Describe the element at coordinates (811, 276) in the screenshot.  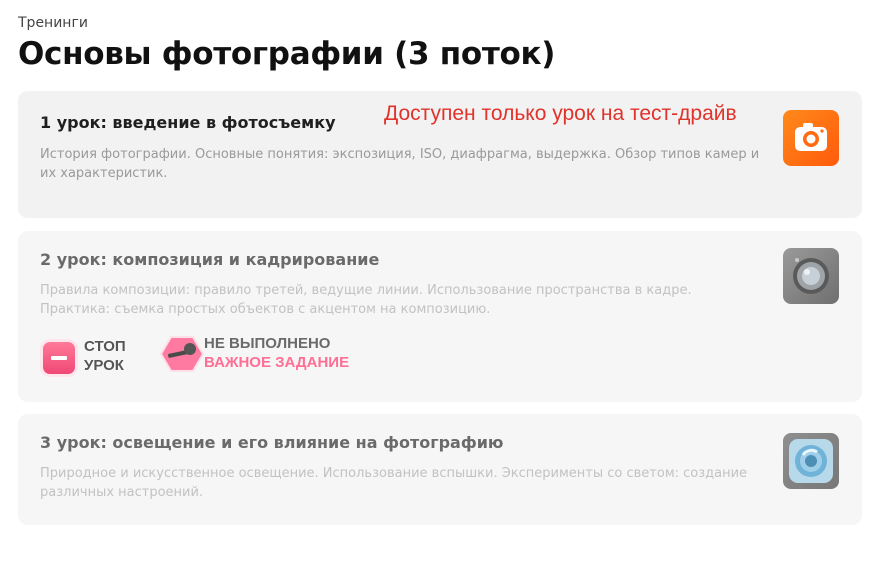
I see `camera-lens-icon` at that location.